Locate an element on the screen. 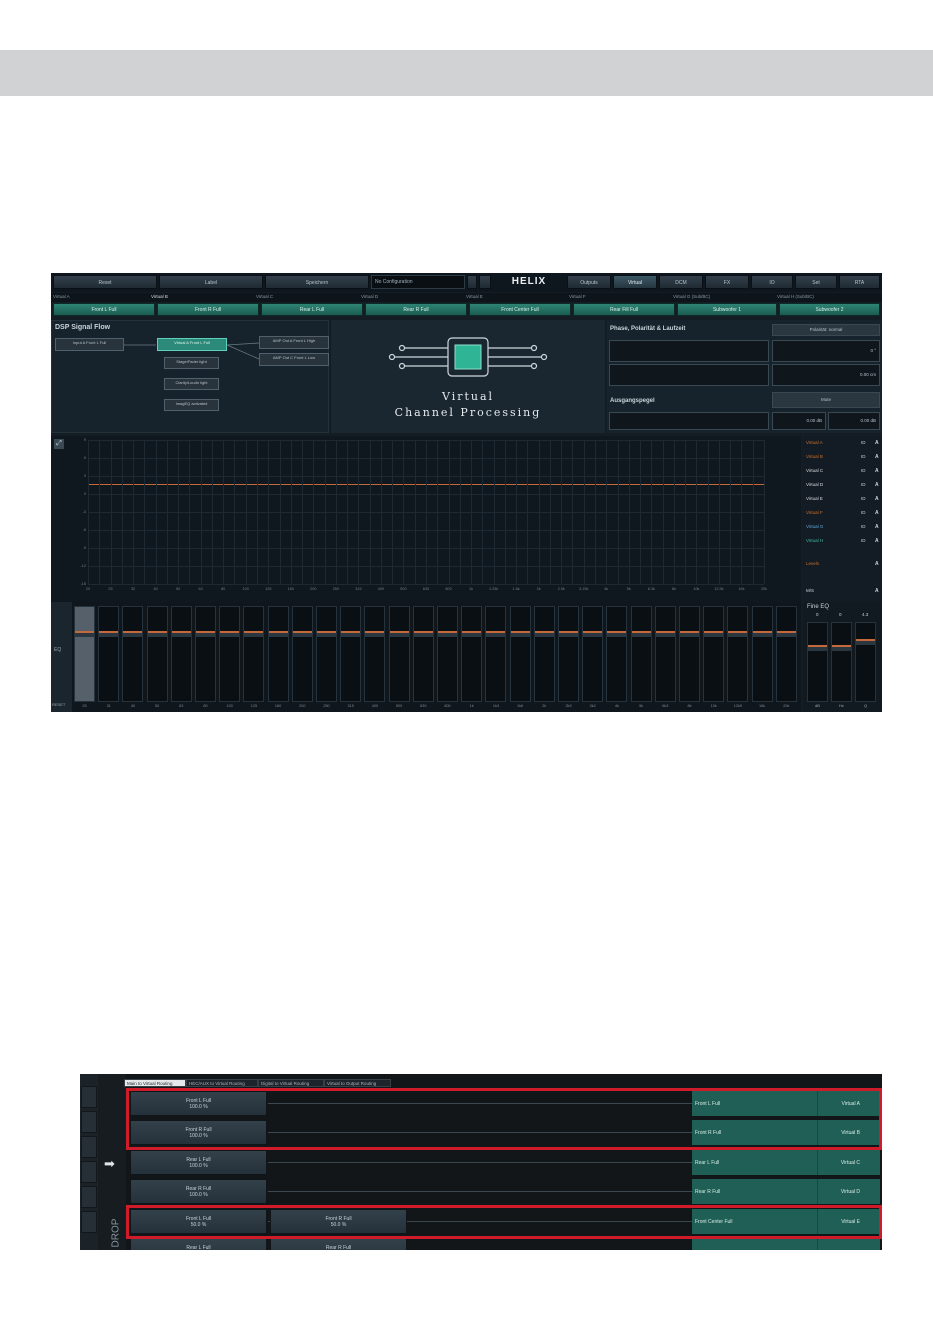 The width and height of the screenshot is (933, 1324). virtual-check: Virtual H (Sub/BC) is located at coordinates (795, 296).